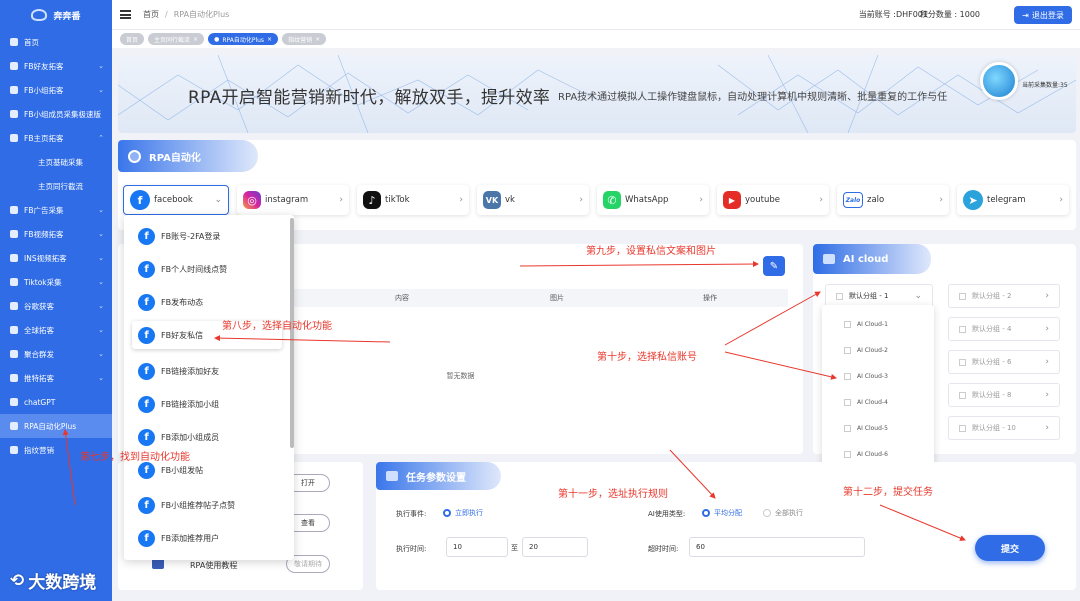  What do you see at coordinates (477, 547) in the screenshot?
I see `exec-time-start-input: 10` at bounding box center [477, 547].